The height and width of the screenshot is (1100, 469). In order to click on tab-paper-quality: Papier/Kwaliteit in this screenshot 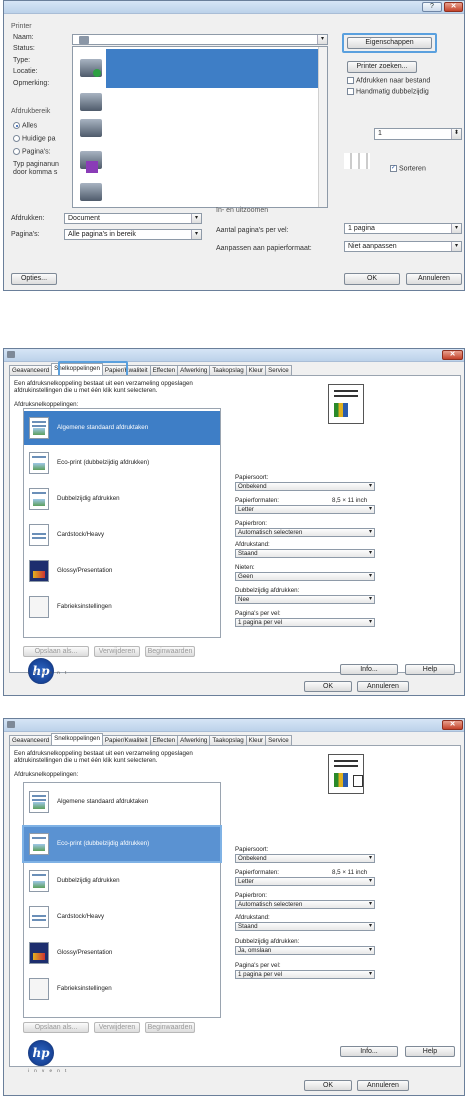, I will do `click(126, 740)`.